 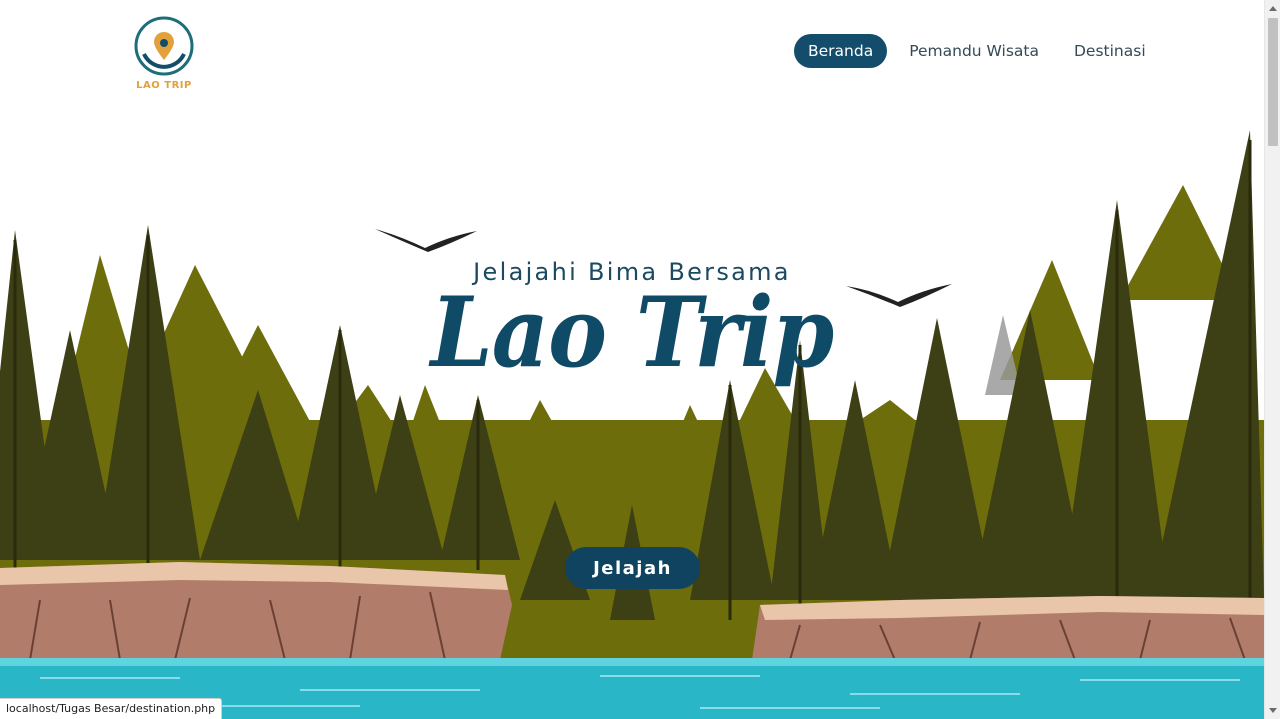 What do you see at coordinates (974, 51) in the screenshot?
I see `nav-item-pemandu-wisata: Pemandu Wisata` at bounding box center [974, 51].